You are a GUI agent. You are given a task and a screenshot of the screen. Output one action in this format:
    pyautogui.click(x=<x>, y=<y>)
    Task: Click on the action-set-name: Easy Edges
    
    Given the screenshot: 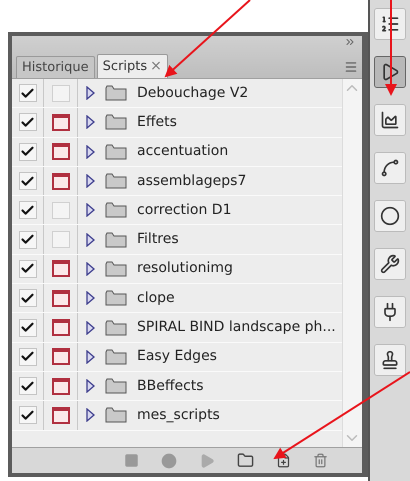 What is the action you would take?
    pyautogui.click(x=177, y=356)
    